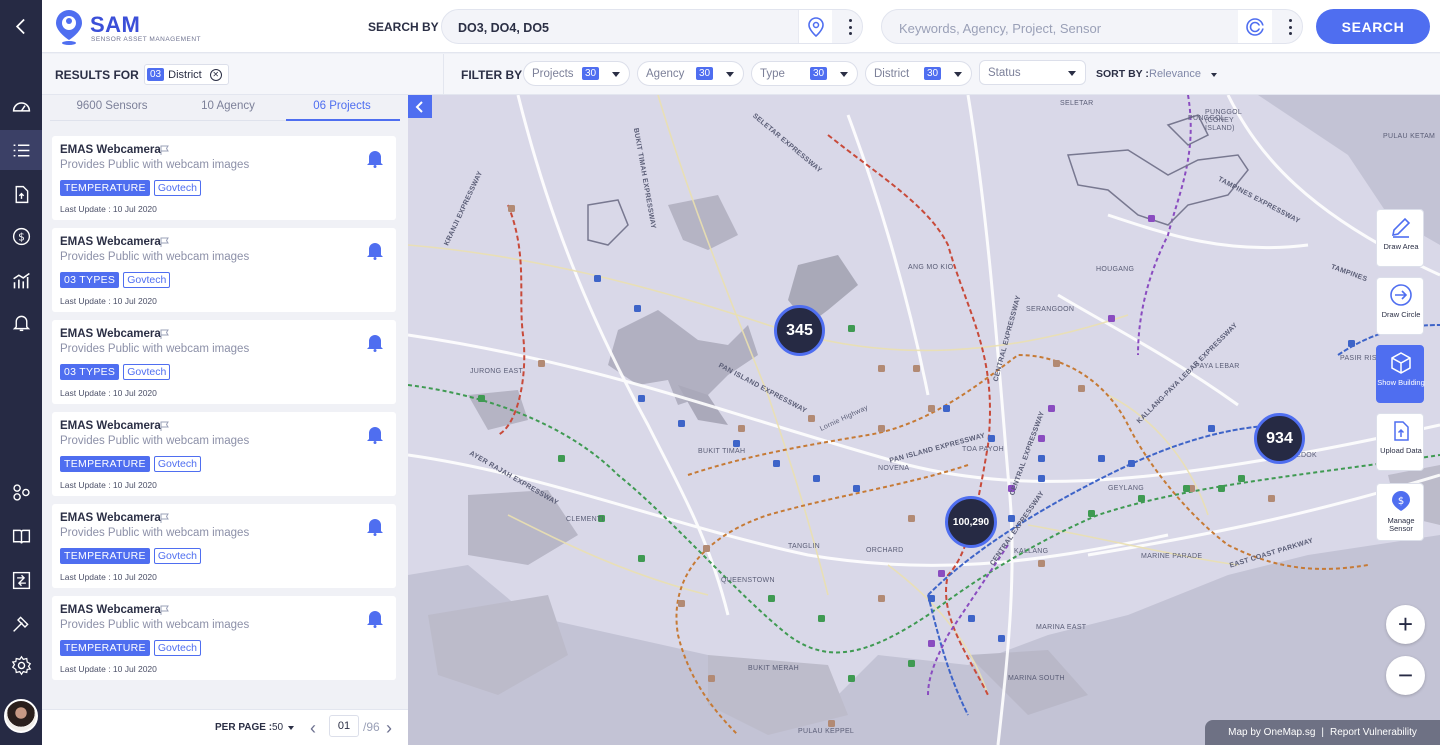 Image resolution: width=1440 pixels, height=745 pixels. Describe the element at coordinates (313, 728) in the screenshot. I see `prev-page-icon: ‹` at that location.